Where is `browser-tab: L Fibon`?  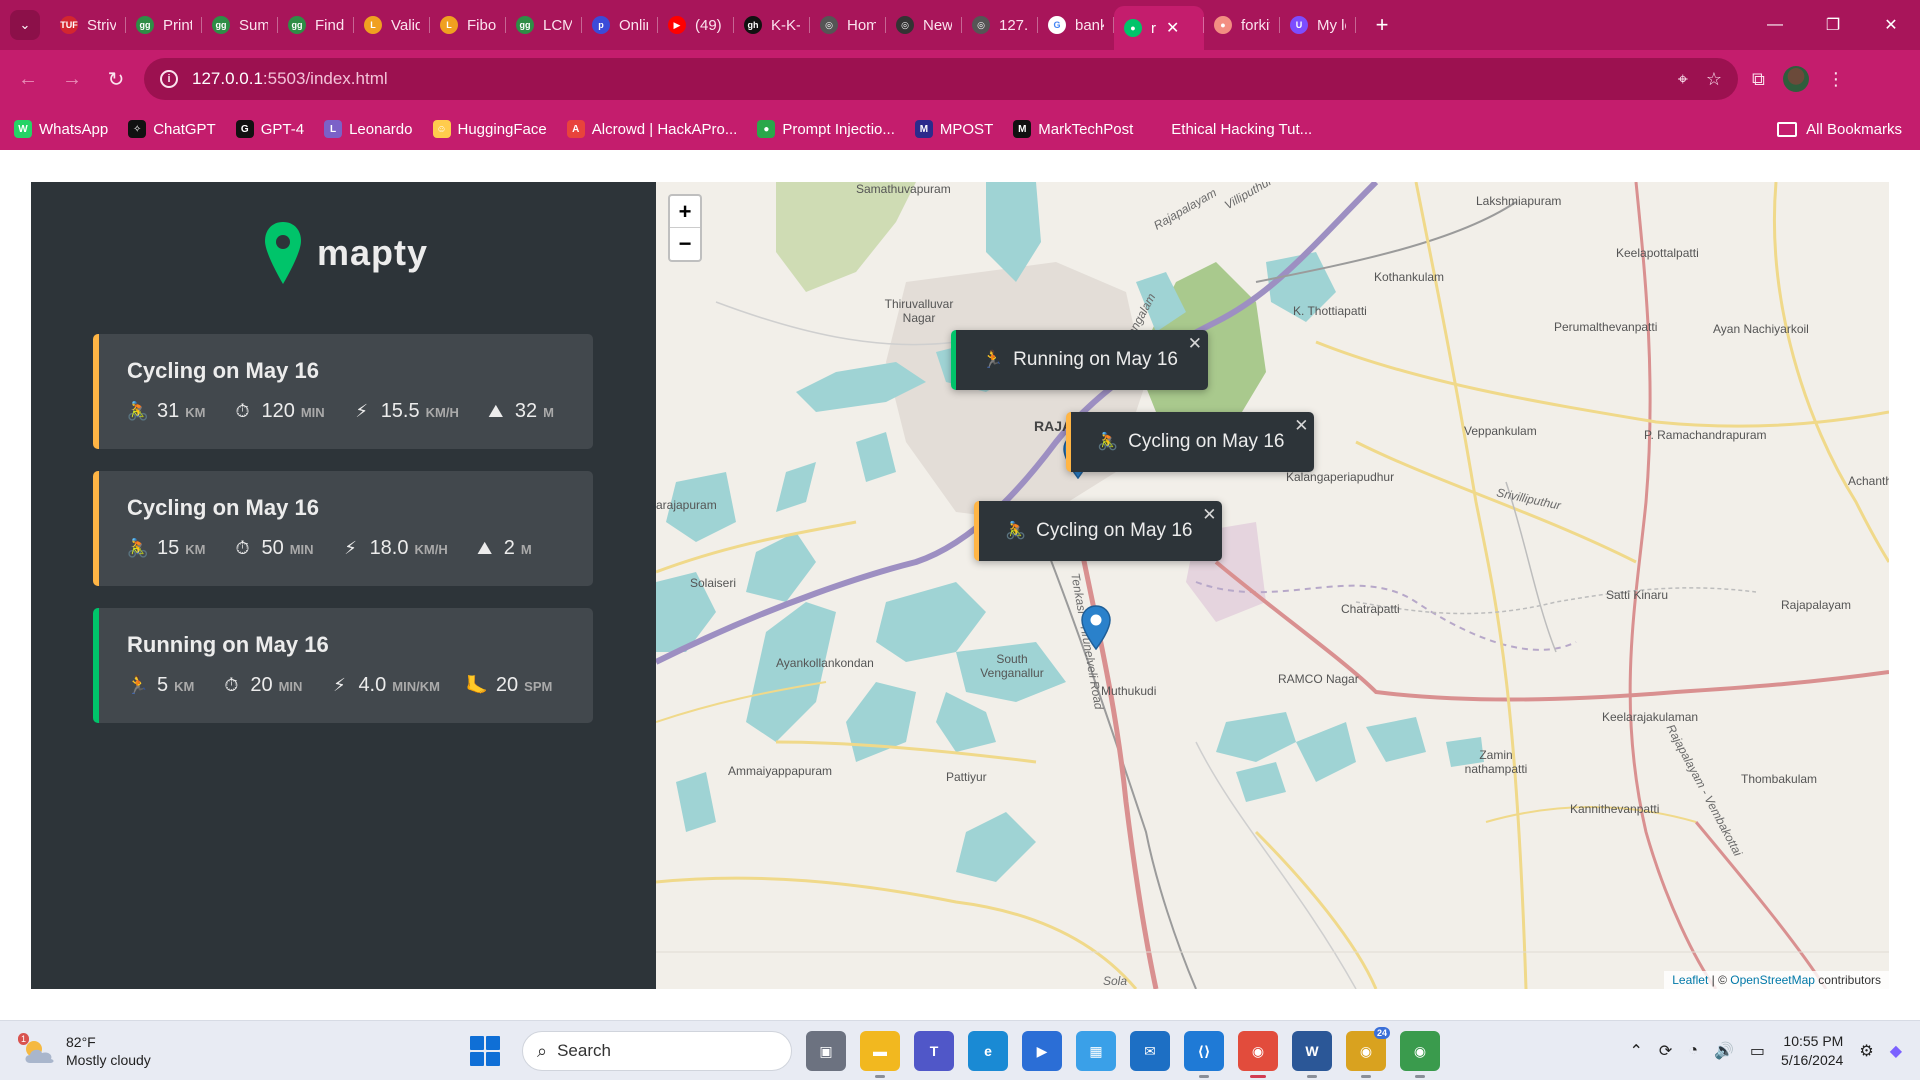
browser-tab: L Fibon is located at coordinates (468, 25).